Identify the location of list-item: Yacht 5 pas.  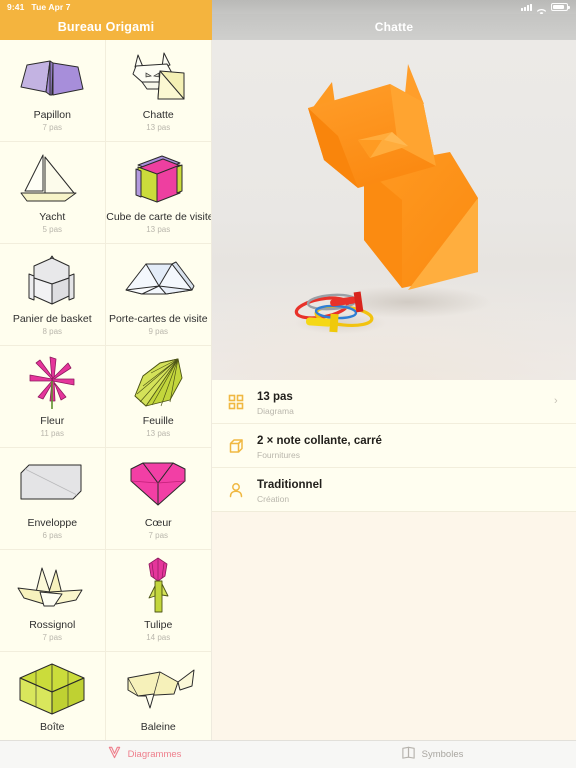
(53, 193).